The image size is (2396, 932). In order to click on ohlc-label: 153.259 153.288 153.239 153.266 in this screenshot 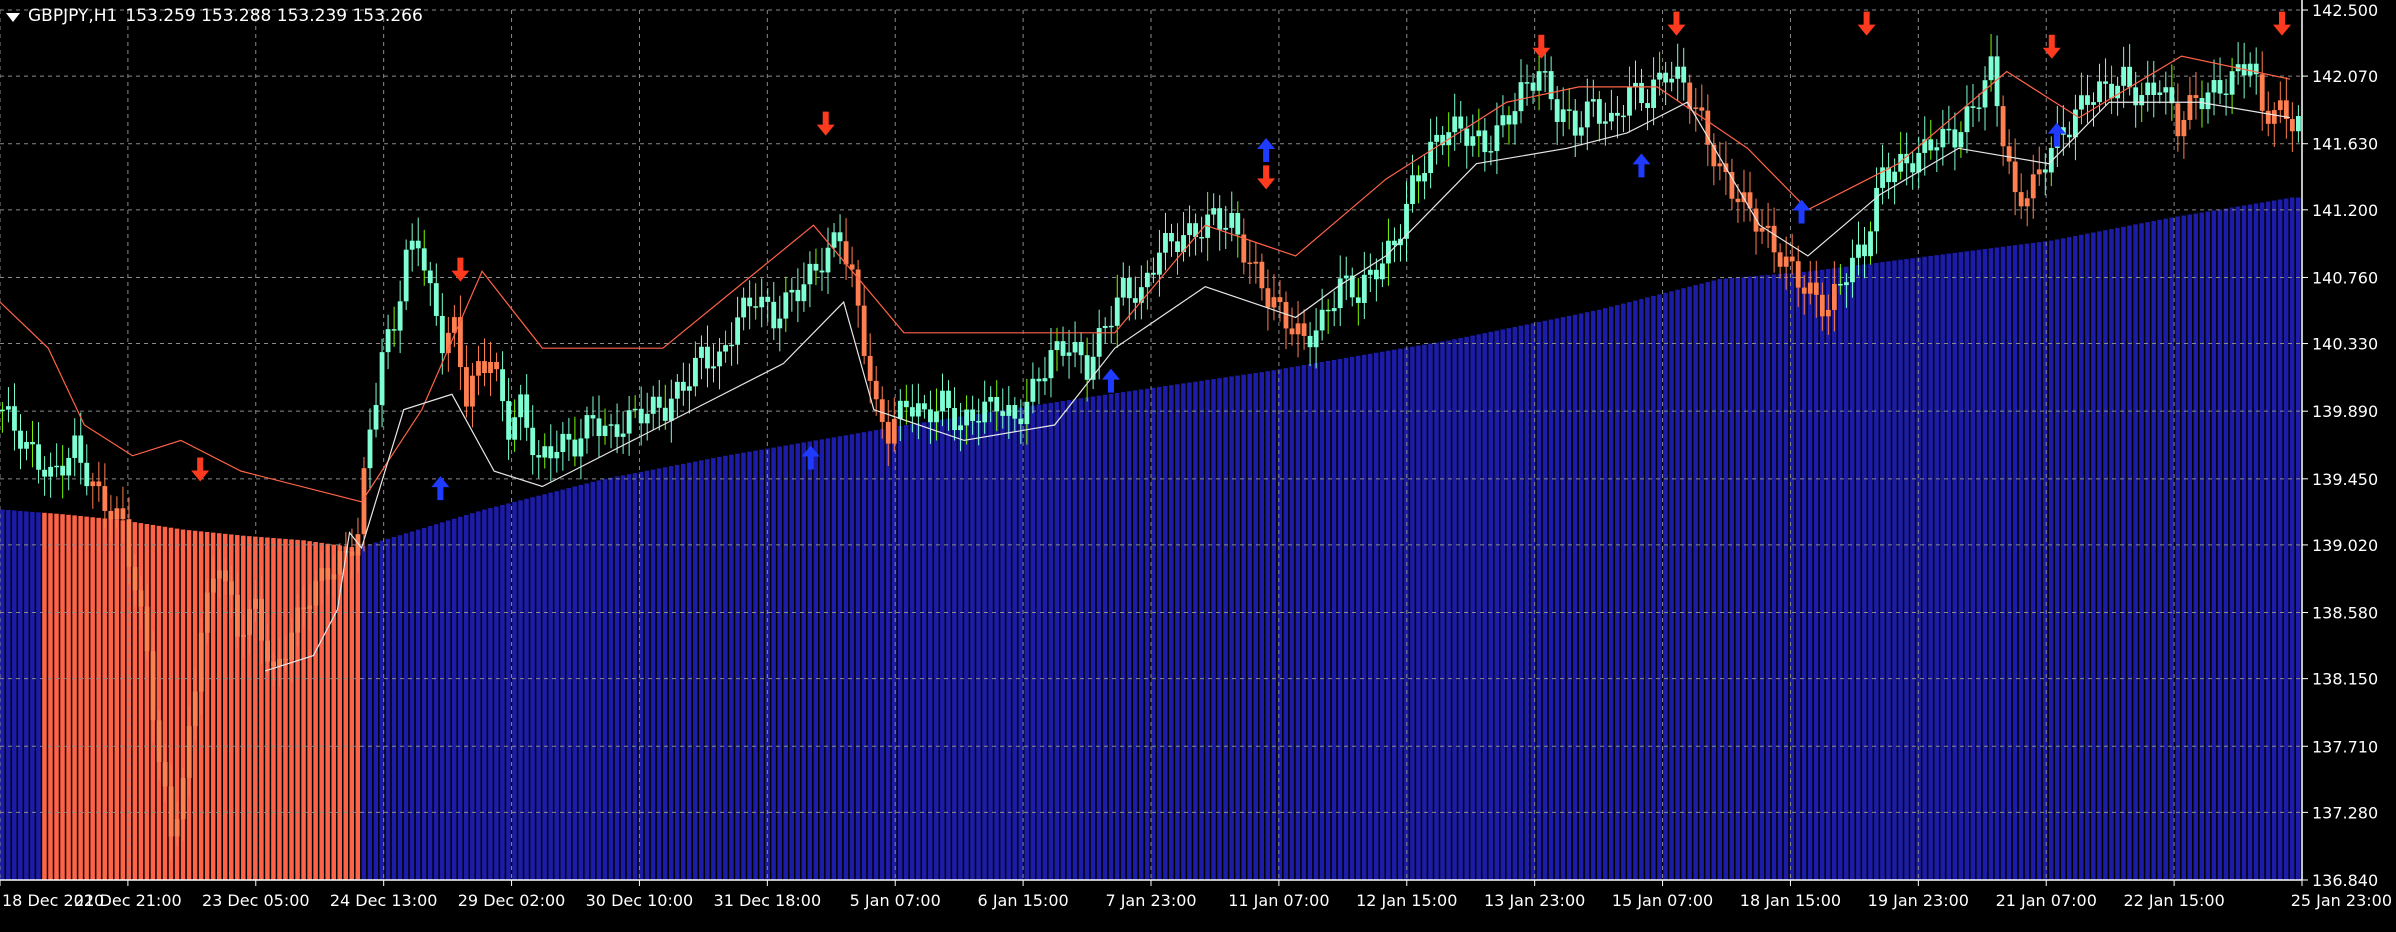, I will do `click(274, 16)`.